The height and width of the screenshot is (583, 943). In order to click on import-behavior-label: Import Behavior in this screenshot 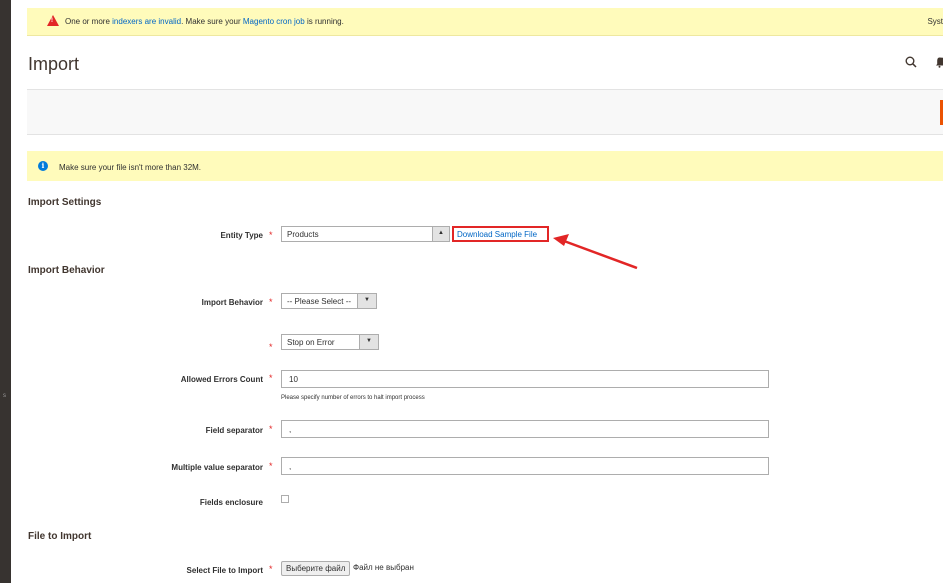, I will do `click(232, 302)`.